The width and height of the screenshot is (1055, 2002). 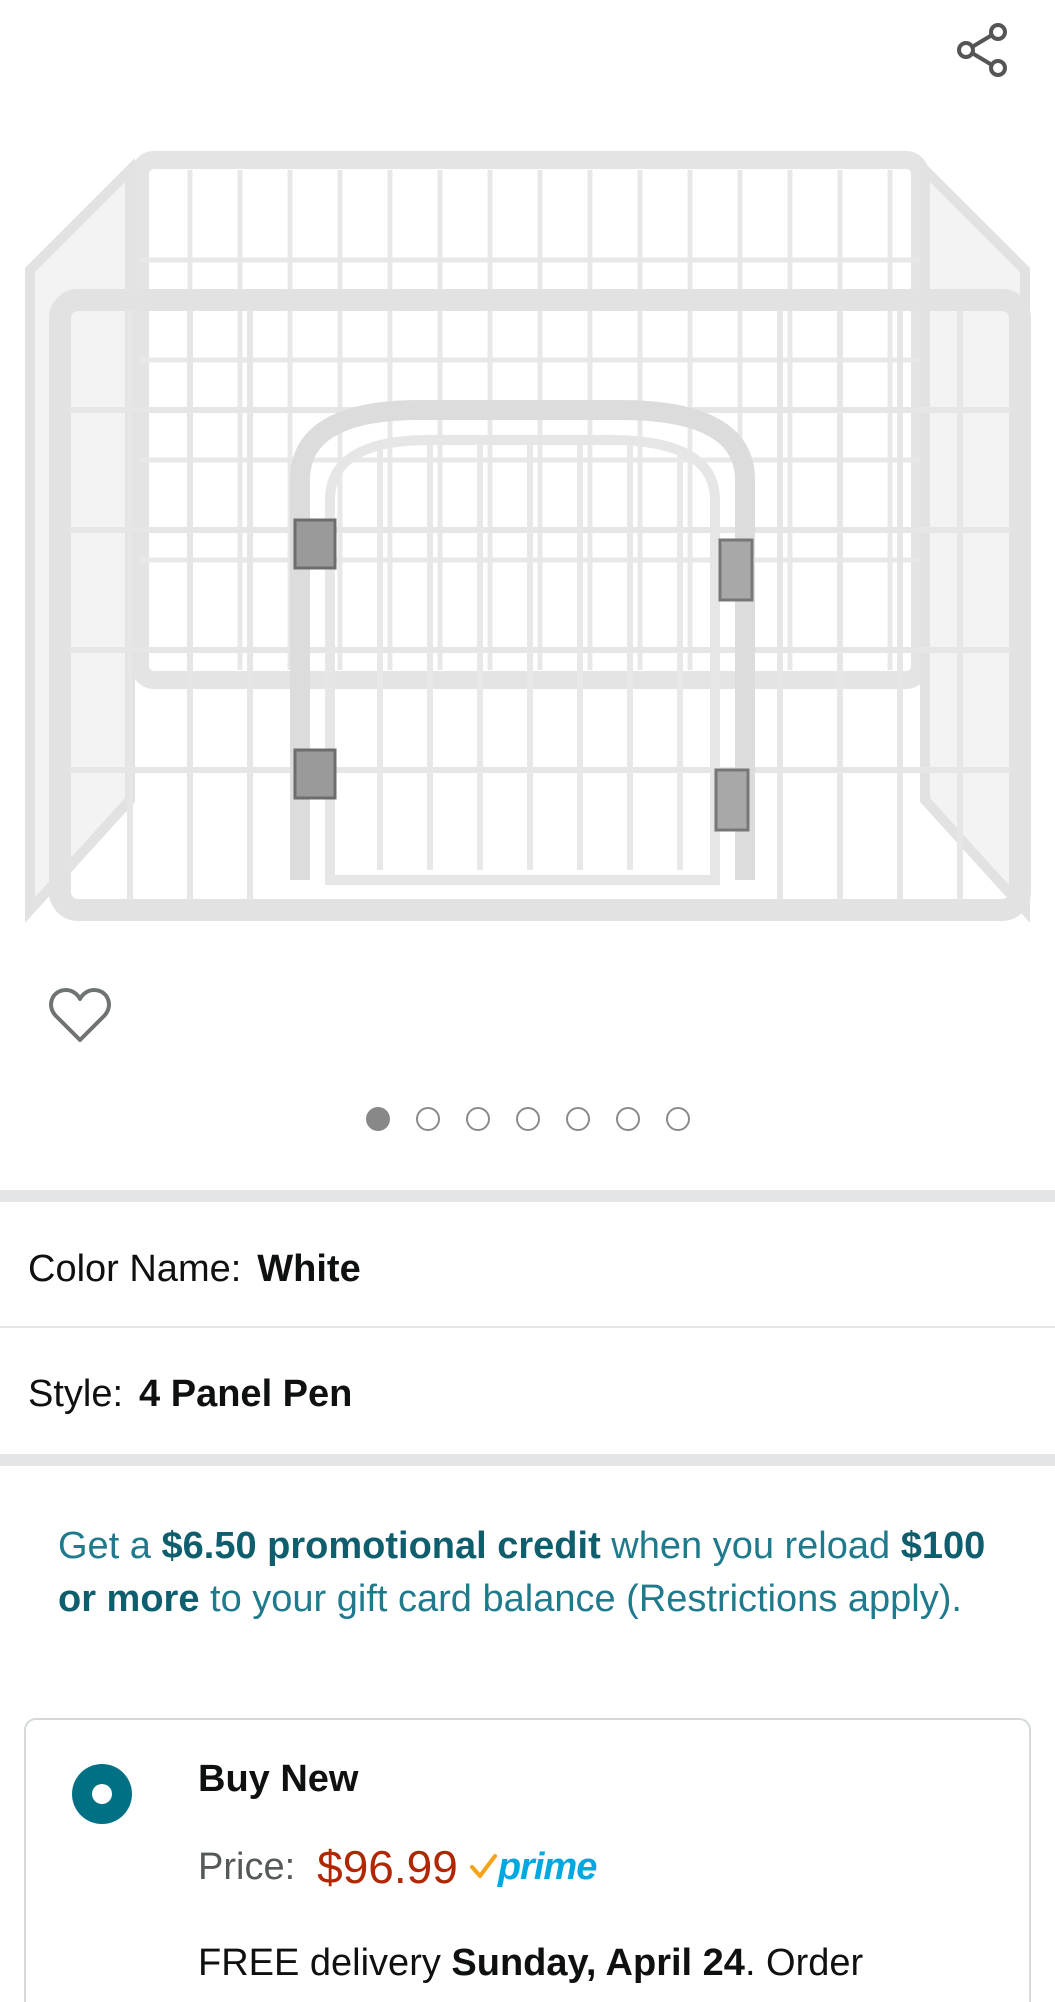 I want to click on color-value: White, so click(x=309, y=1268).